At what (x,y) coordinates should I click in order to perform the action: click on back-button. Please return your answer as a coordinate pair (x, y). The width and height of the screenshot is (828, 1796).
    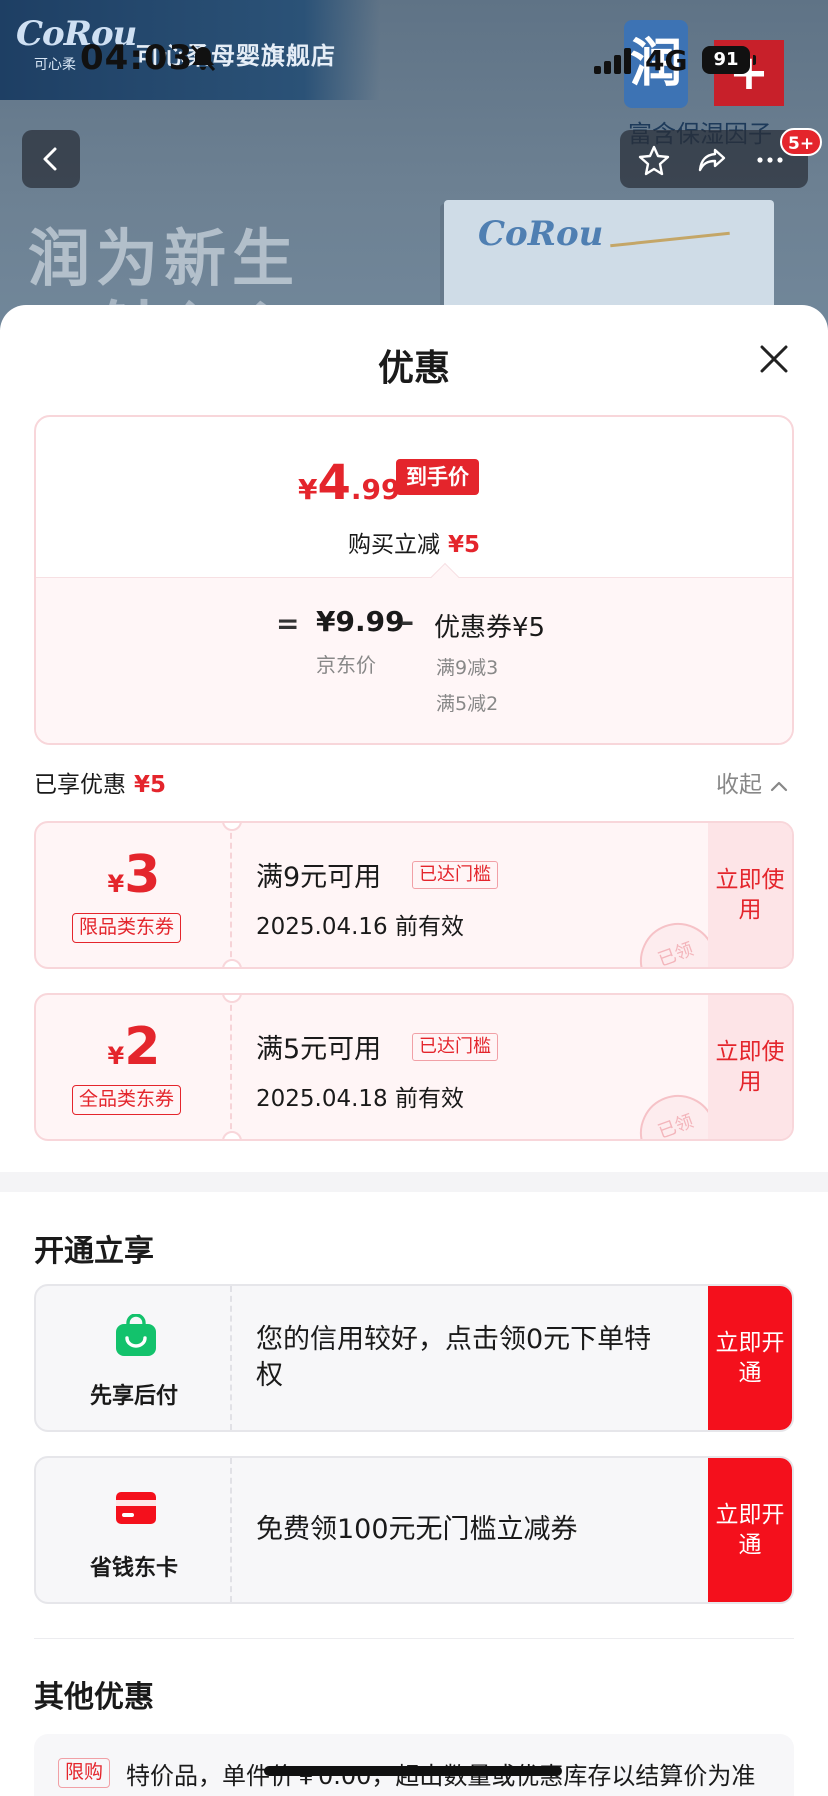
    Looking at the image, I should click on (51, 159).